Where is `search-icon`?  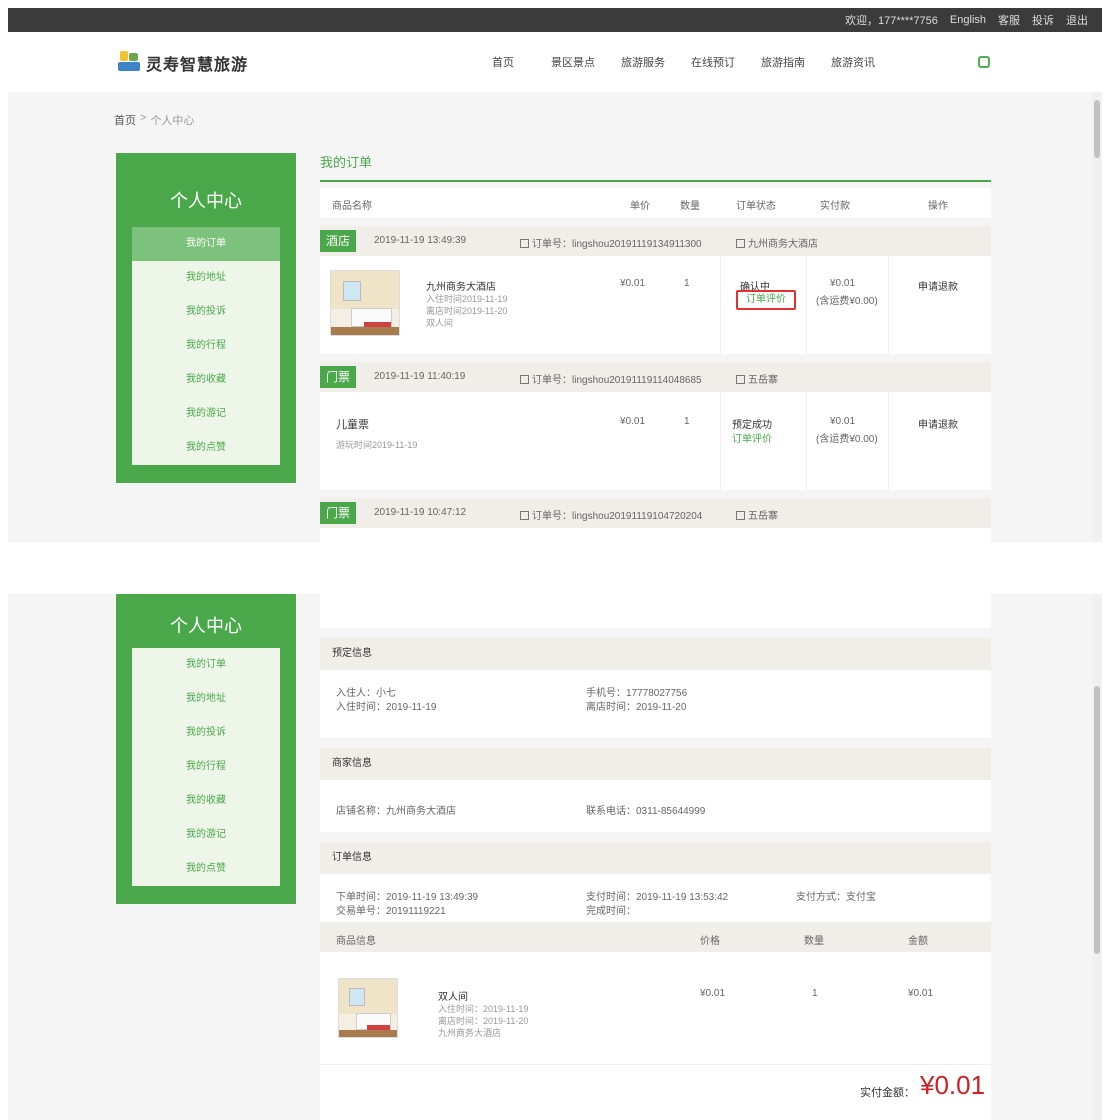 search-icon is located at coordinates (984, 62).